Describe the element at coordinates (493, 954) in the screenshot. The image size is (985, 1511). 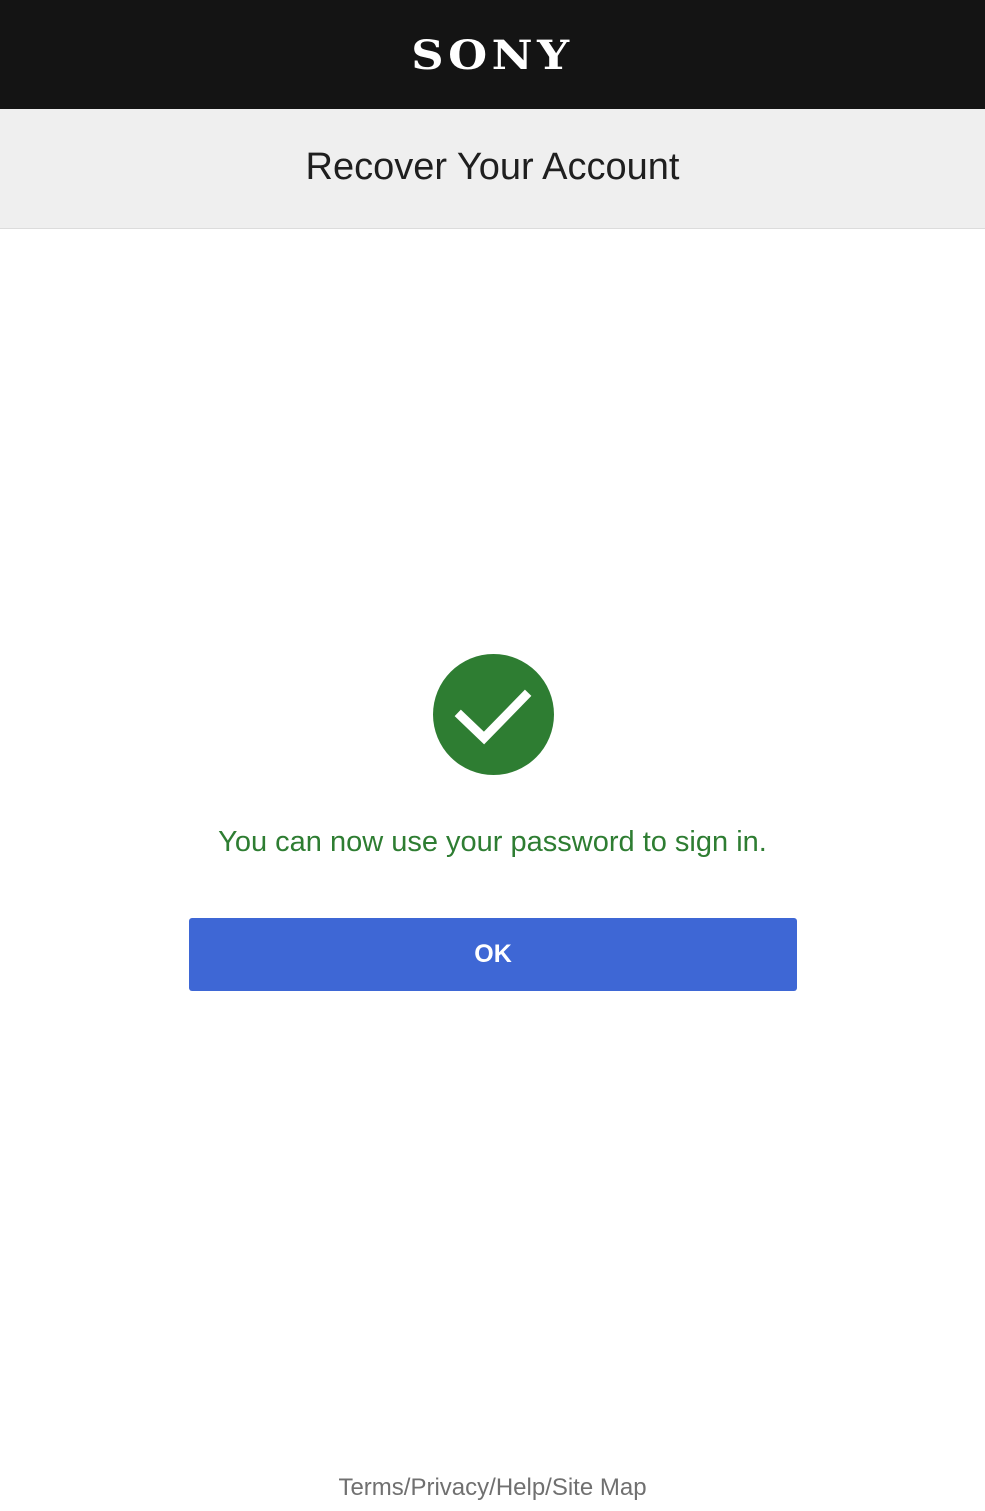
I see `ok-button: OK` at that location.